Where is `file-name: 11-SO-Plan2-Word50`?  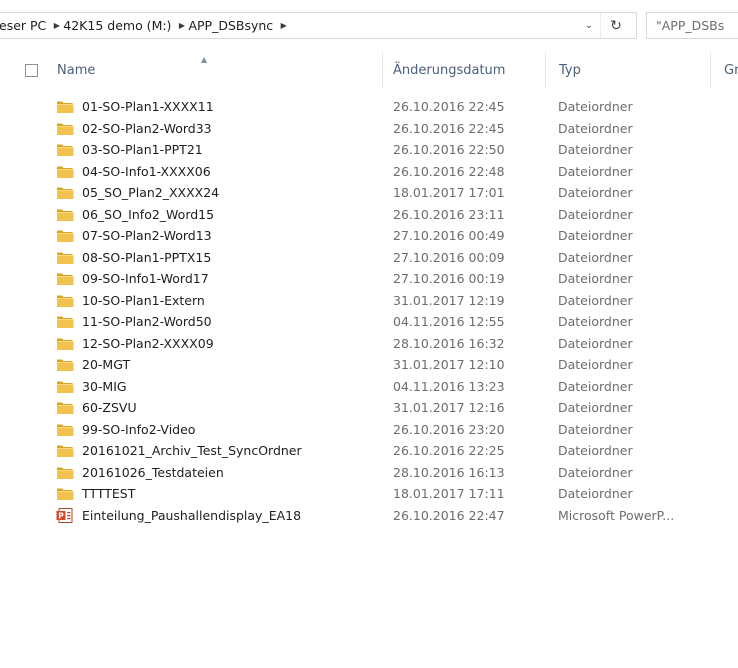 file-name: 11-SO-Plan2-Word50 is located at coordinates (147, 321).